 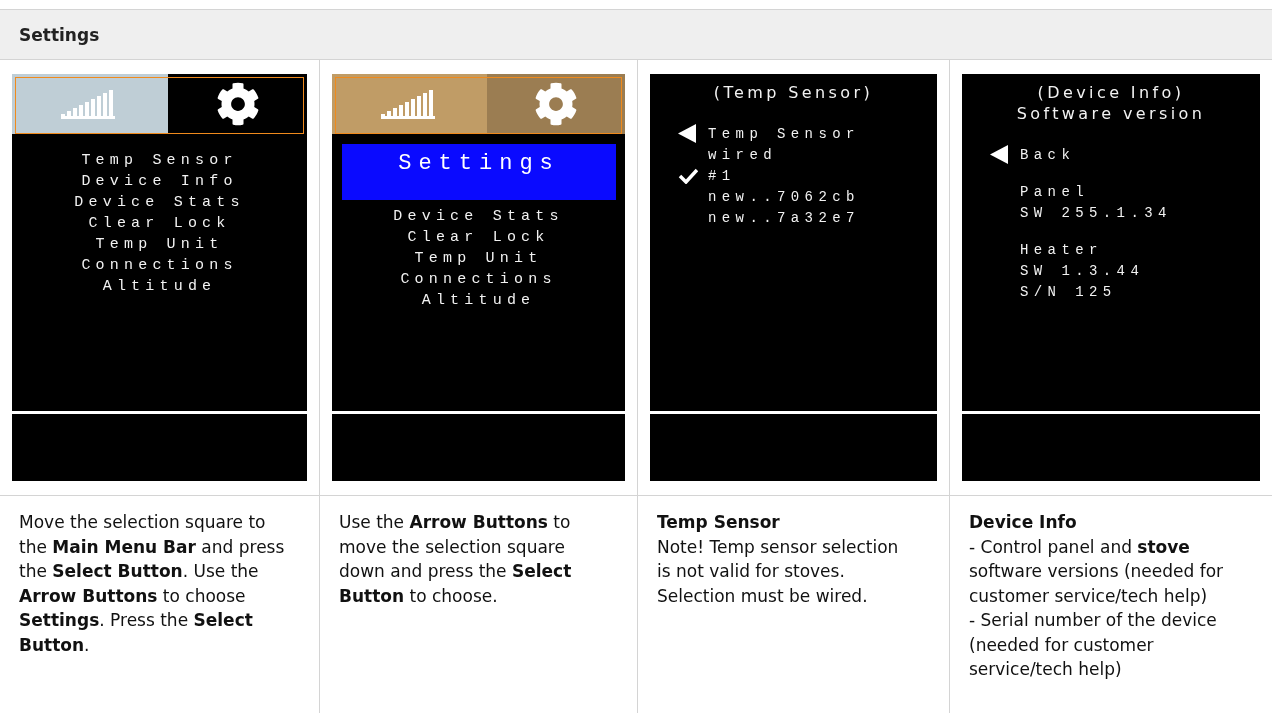 What do you see at coordinates (159, 181) in the screenshot?
I see `menu-item: Device Info` at bounding box center [159, 181].